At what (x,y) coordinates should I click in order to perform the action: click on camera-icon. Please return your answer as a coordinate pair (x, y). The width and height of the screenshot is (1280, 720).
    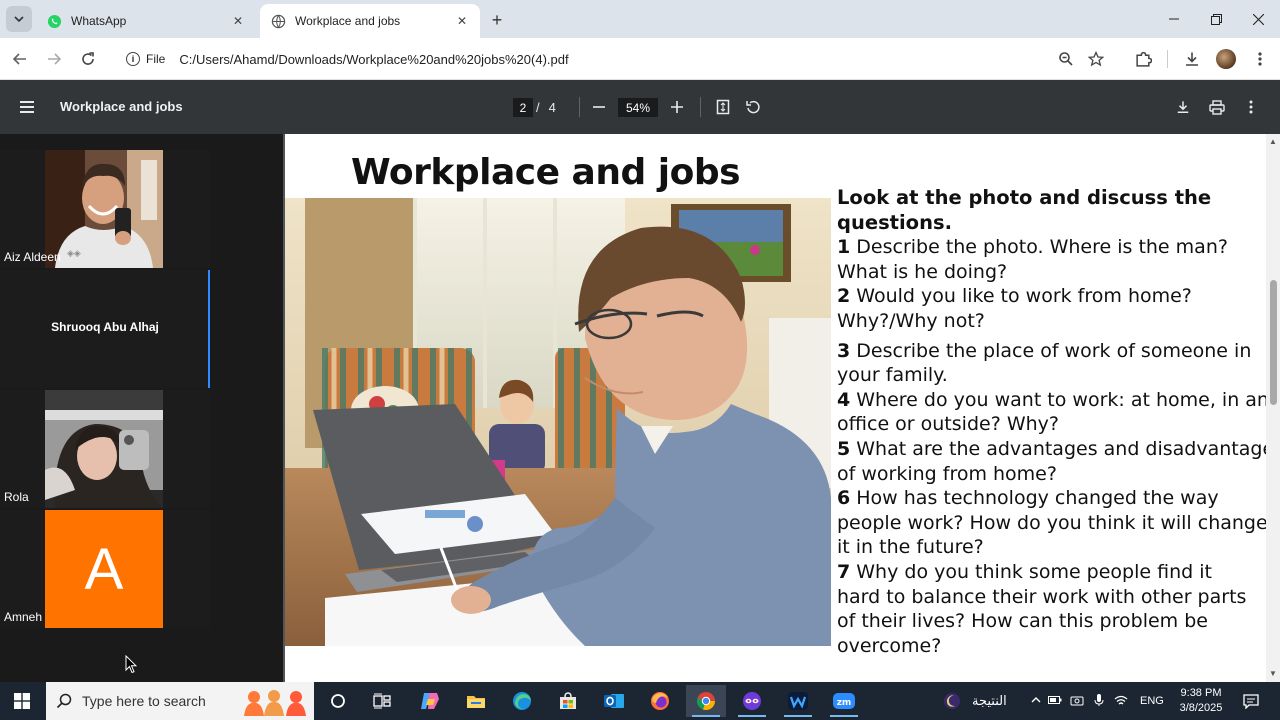
    Looking at the image, I should click on (1077, 701).